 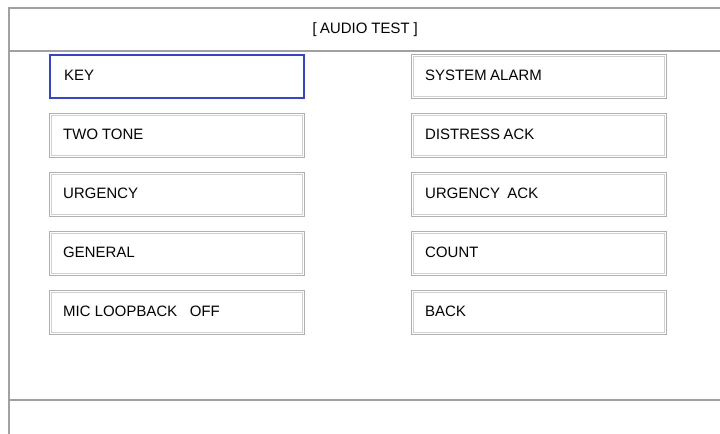 What do you see at coordinates (539, 135) in the screenshot?
I see `menu-button: DISTRESS ACK` at bounding box center [539, 135].